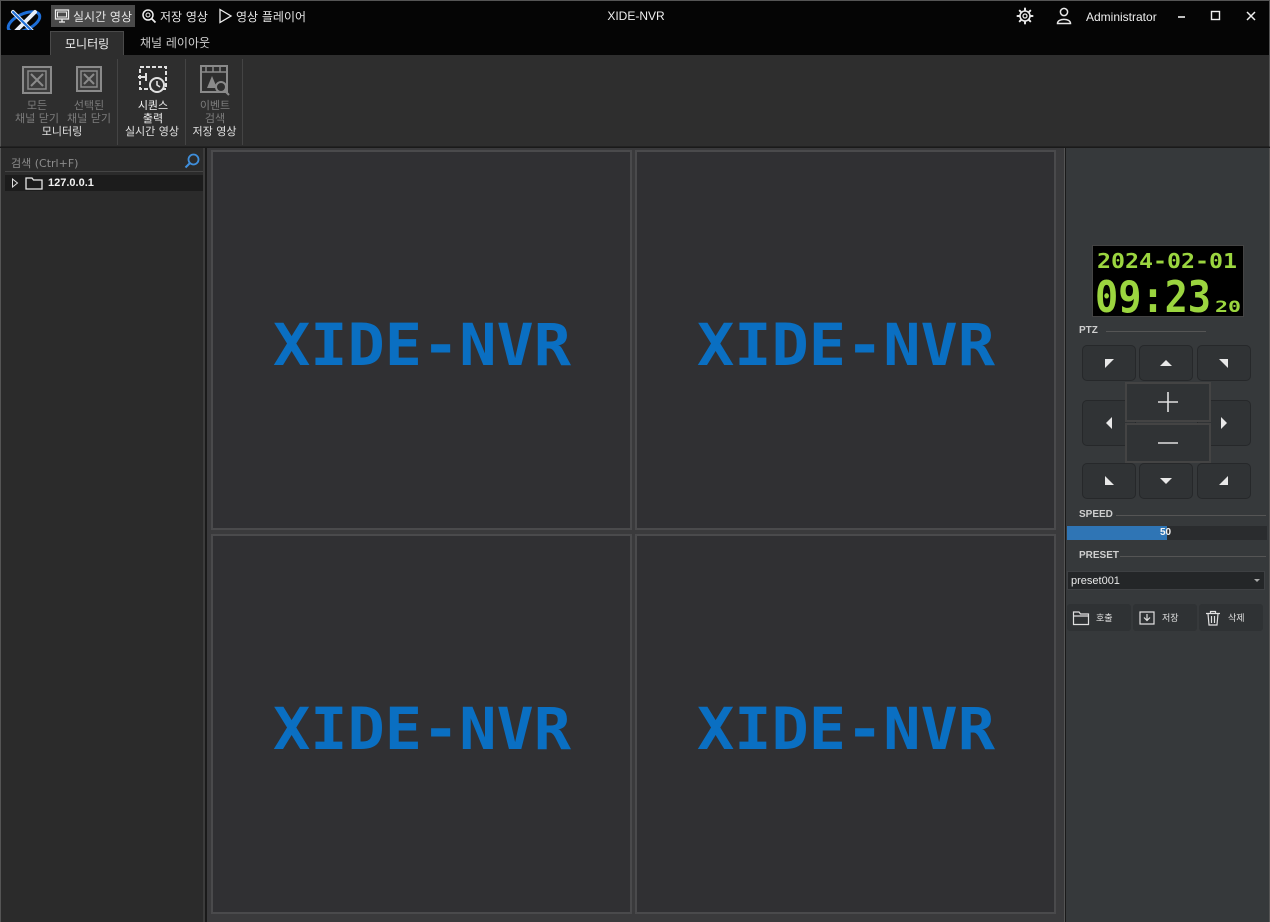 The image size is (1270, 922). I want to click on ptz-down-left-button, so click(1109, 481).